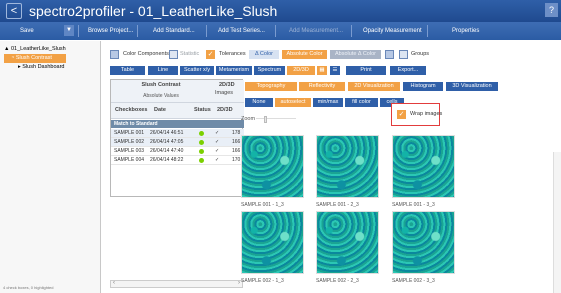  Describe the element at coordinates (114, 54) in the screenshot. I see `color-components-icon` at that location.